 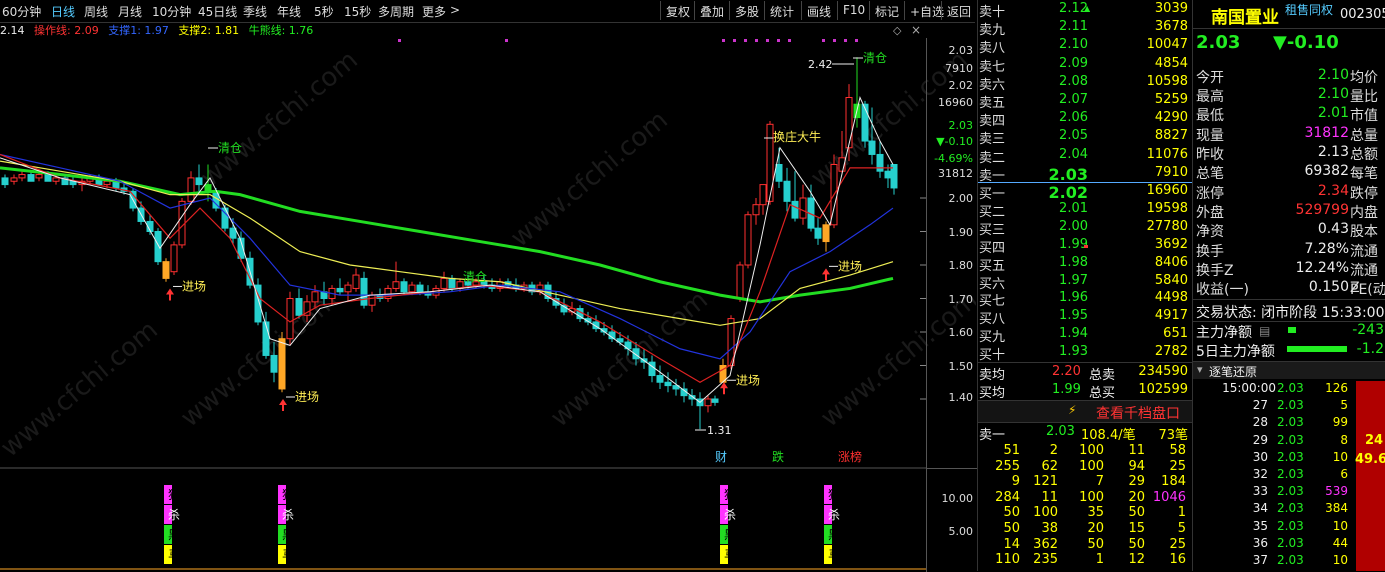 What do you see at coordinates (1073, 27) in the screenshot?
I see `book-price: 2.11` at bounding box center [1073, 27].